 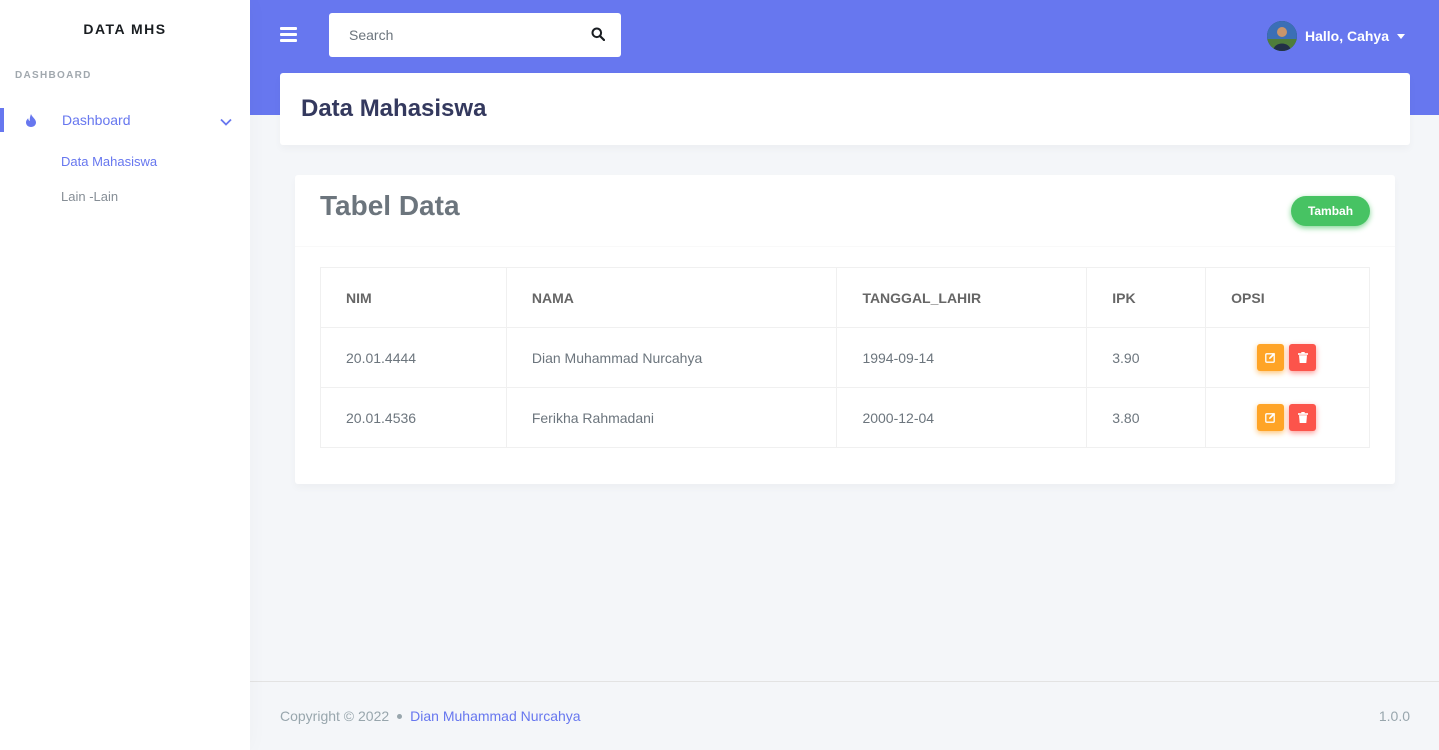 What do you see at coordinates (413, 297) in the screenshot?
I see `column-header-nim: NIM` at bounding box center [413, 297].